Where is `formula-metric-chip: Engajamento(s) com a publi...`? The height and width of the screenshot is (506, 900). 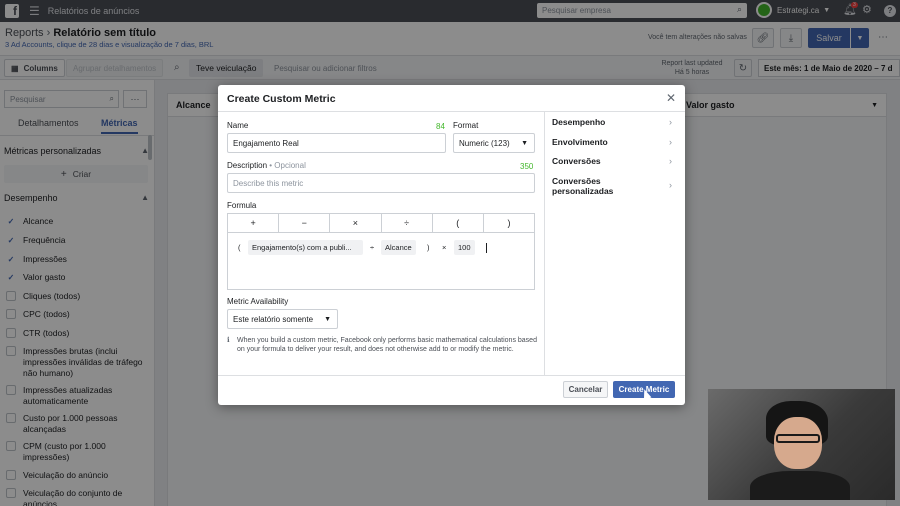 formula-metric-chip: Engajamento(s) com a publi... is located at coordinates (305, 247).